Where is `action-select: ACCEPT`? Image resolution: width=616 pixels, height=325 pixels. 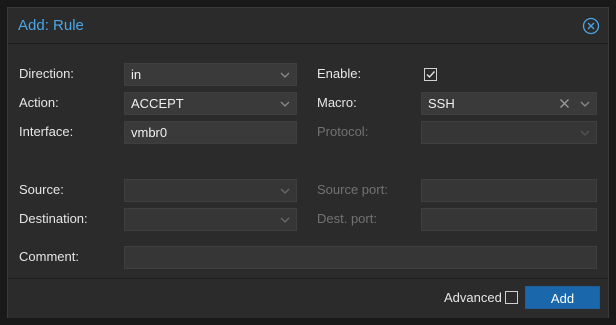
action-select: ACCEPT is located at coordinates (210, 103).